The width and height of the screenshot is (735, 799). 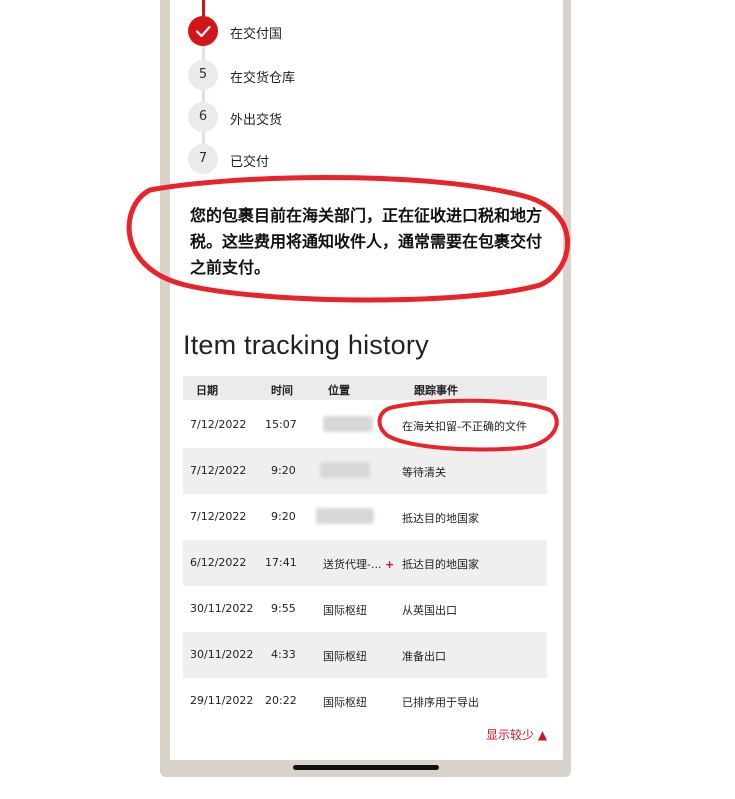 What do you see at coordinates (250, 162) in the screenshot?
I see `step-label: 已交付` at bounding box center [250, 162].